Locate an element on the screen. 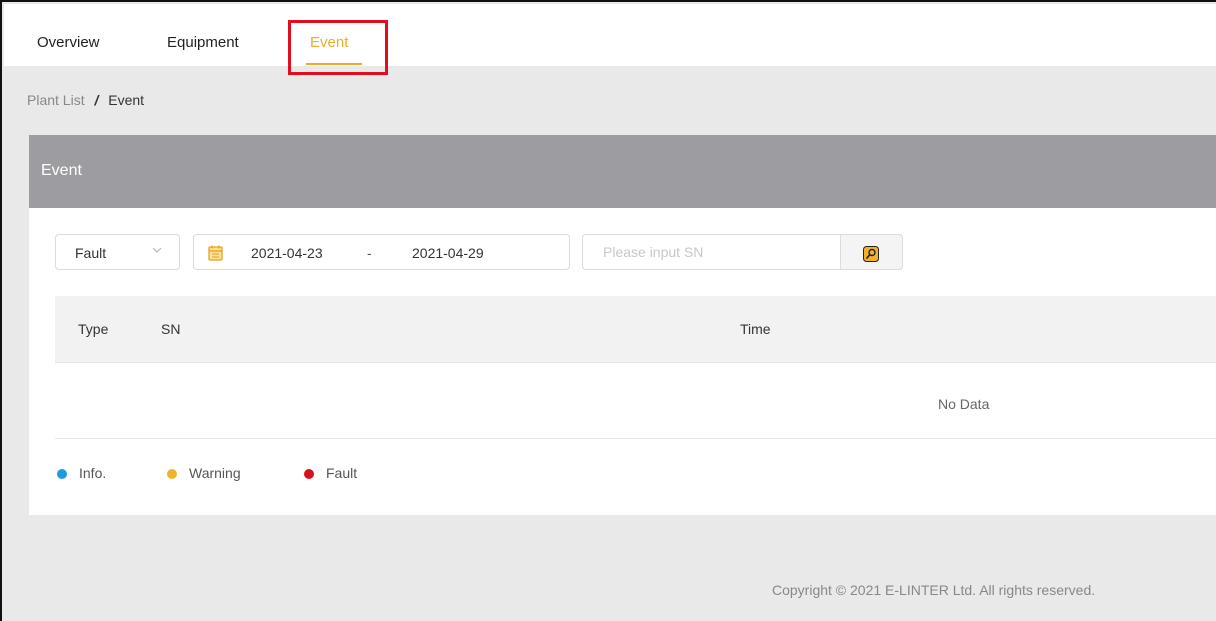  search-icon is located at coordinates (871, 254).